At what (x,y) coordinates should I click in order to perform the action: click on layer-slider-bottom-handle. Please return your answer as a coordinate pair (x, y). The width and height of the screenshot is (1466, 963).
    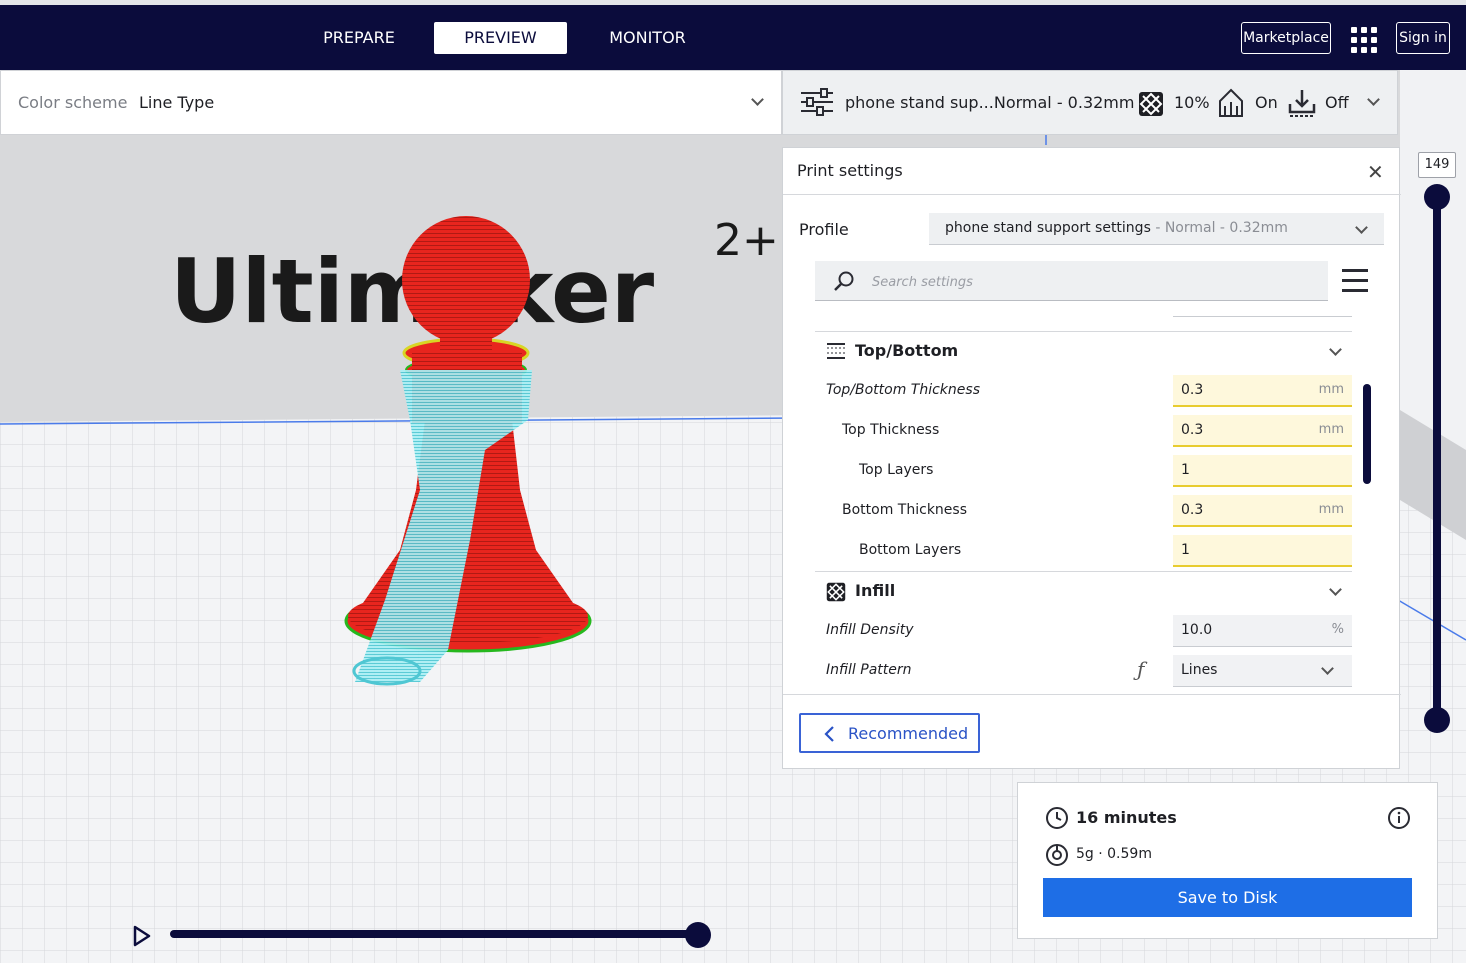
    Looking at the image, I should click on (1437, 720).